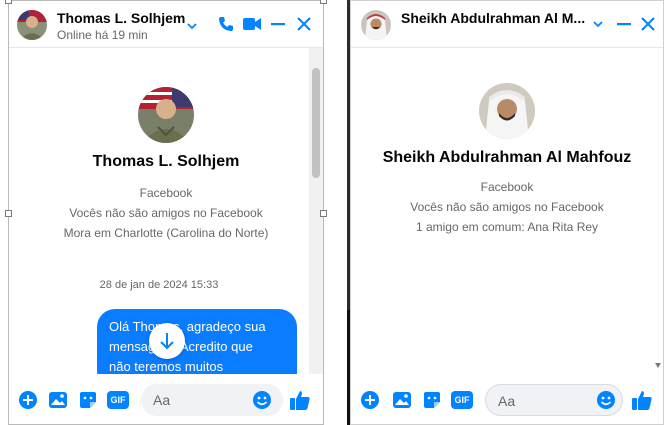  What do you see at coordinates (166, 233) in the screenshot?
I see `profile-line: Mora em Charlotte (Carolina do Norte)` at bounding box center [166, 233].